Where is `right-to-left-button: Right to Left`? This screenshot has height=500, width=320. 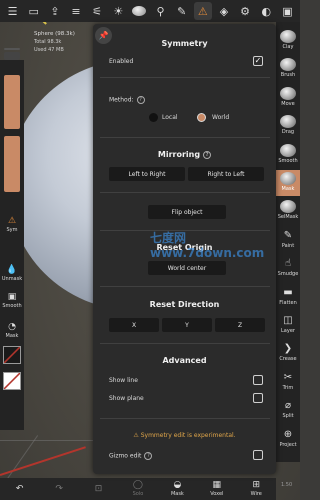 right-to-left-button: Right to Left is located at coordinates (226, 174).